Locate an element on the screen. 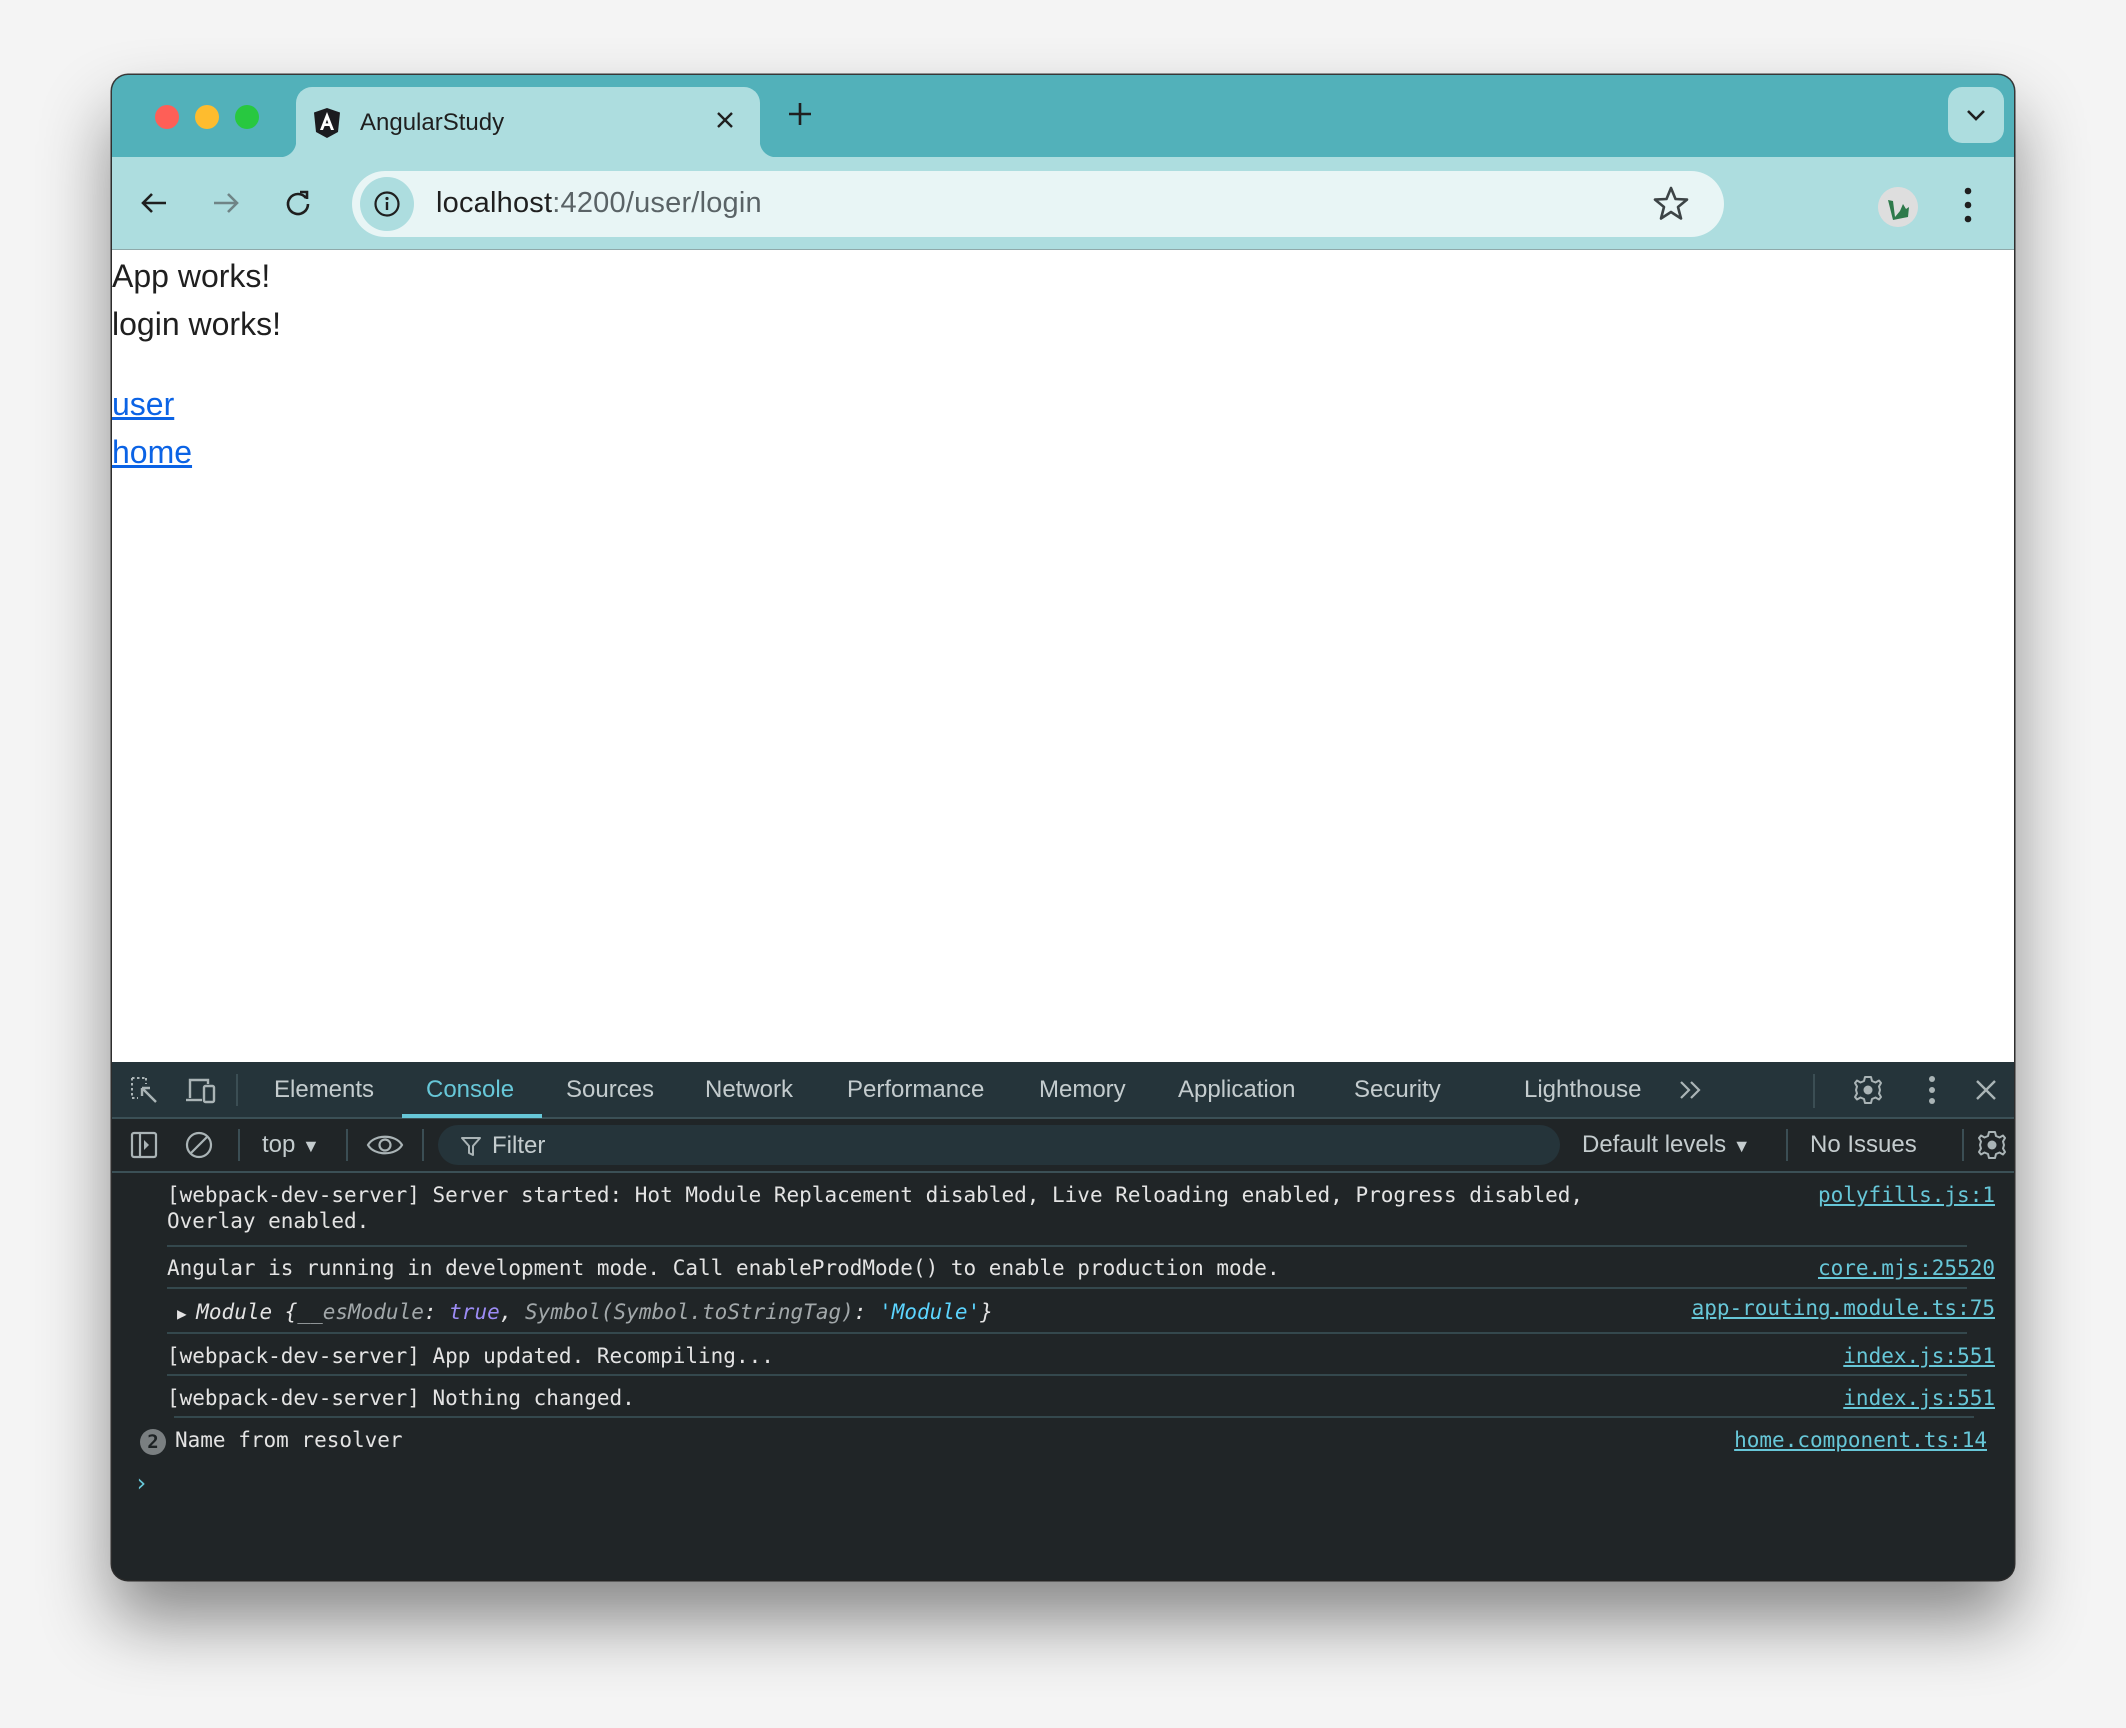  context-selector-value: top is located at coordinates (279, 1144).